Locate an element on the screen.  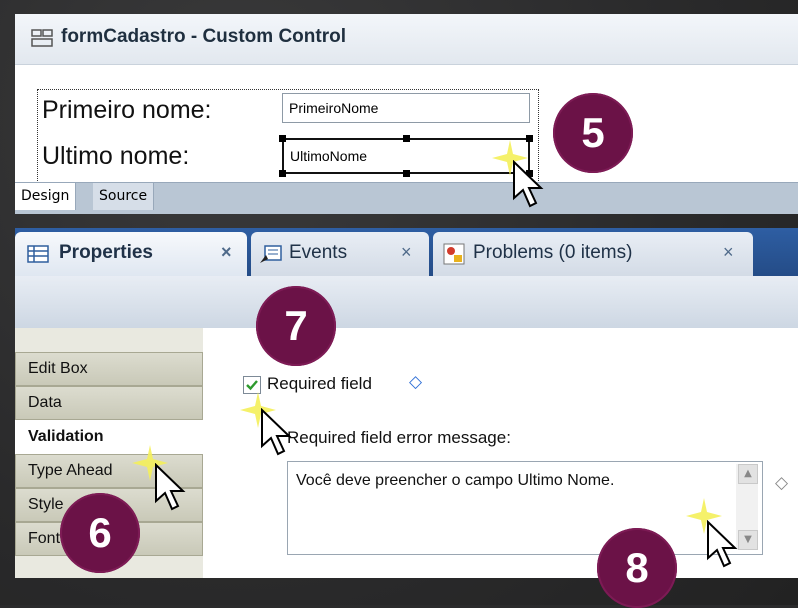
first-name-field: PrimeiroNome is located at coordinates (406, 108).